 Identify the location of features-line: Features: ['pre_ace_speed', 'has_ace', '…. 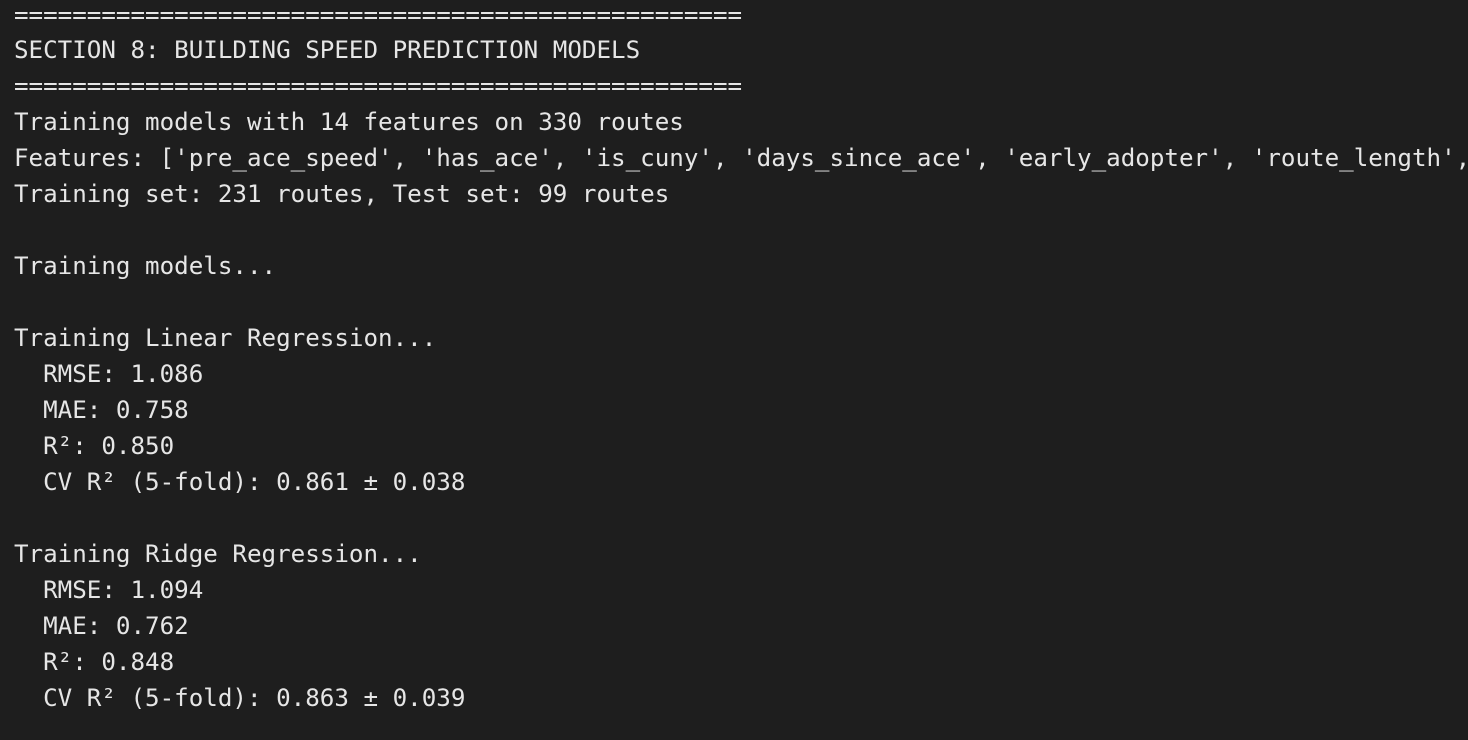
(741, 158).